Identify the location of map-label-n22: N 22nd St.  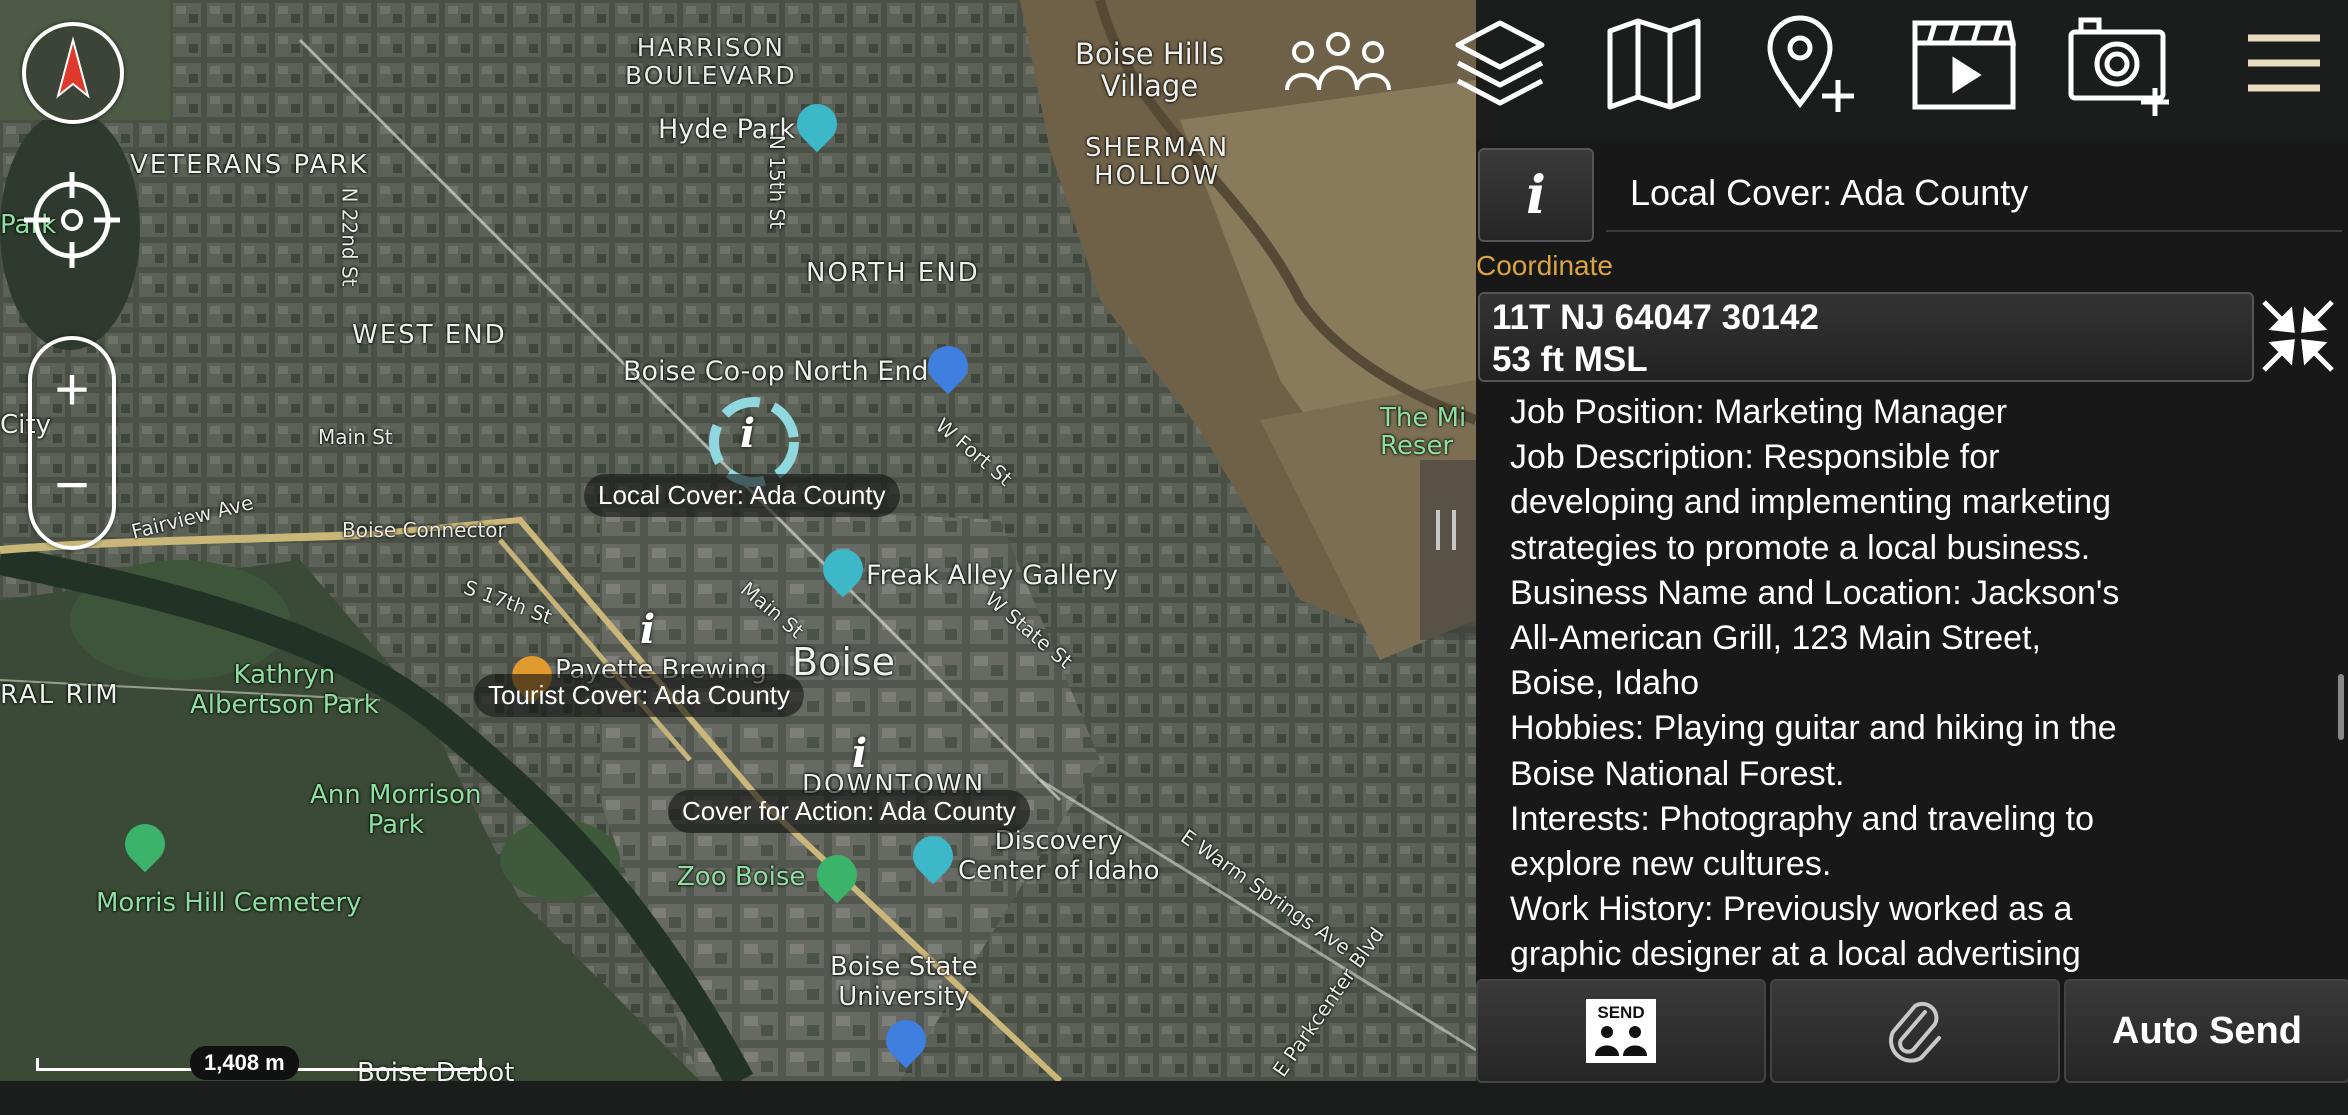
(349, 237).